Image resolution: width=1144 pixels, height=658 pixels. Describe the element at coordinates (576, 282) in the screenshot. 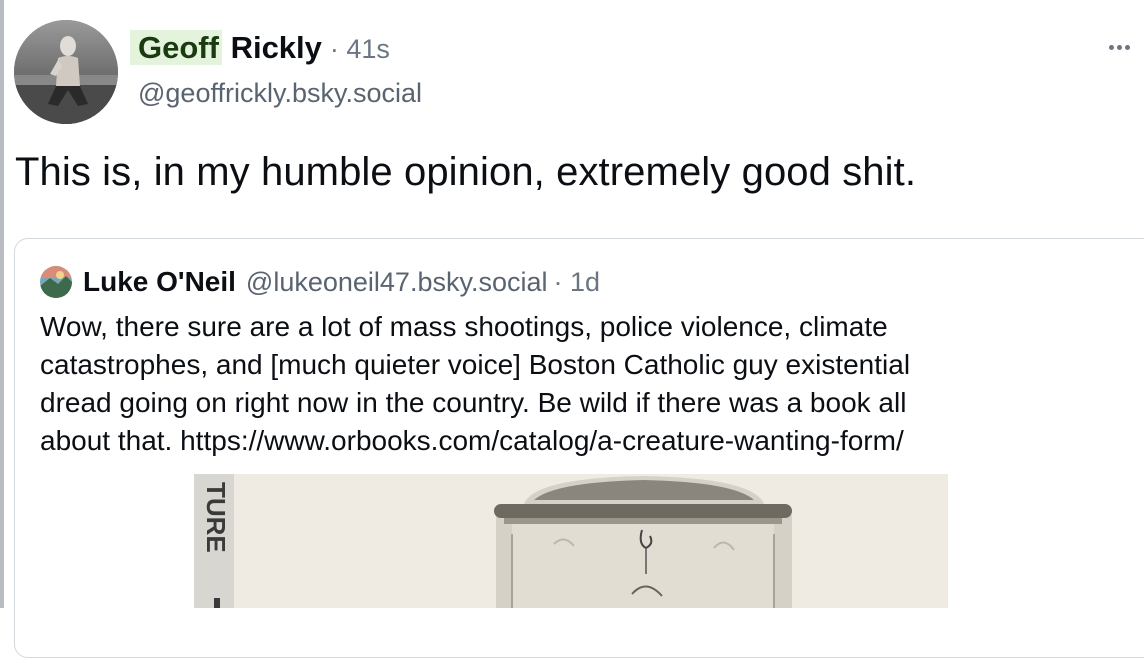

I see `quoted-post-timestamp: · 1d` at that location.